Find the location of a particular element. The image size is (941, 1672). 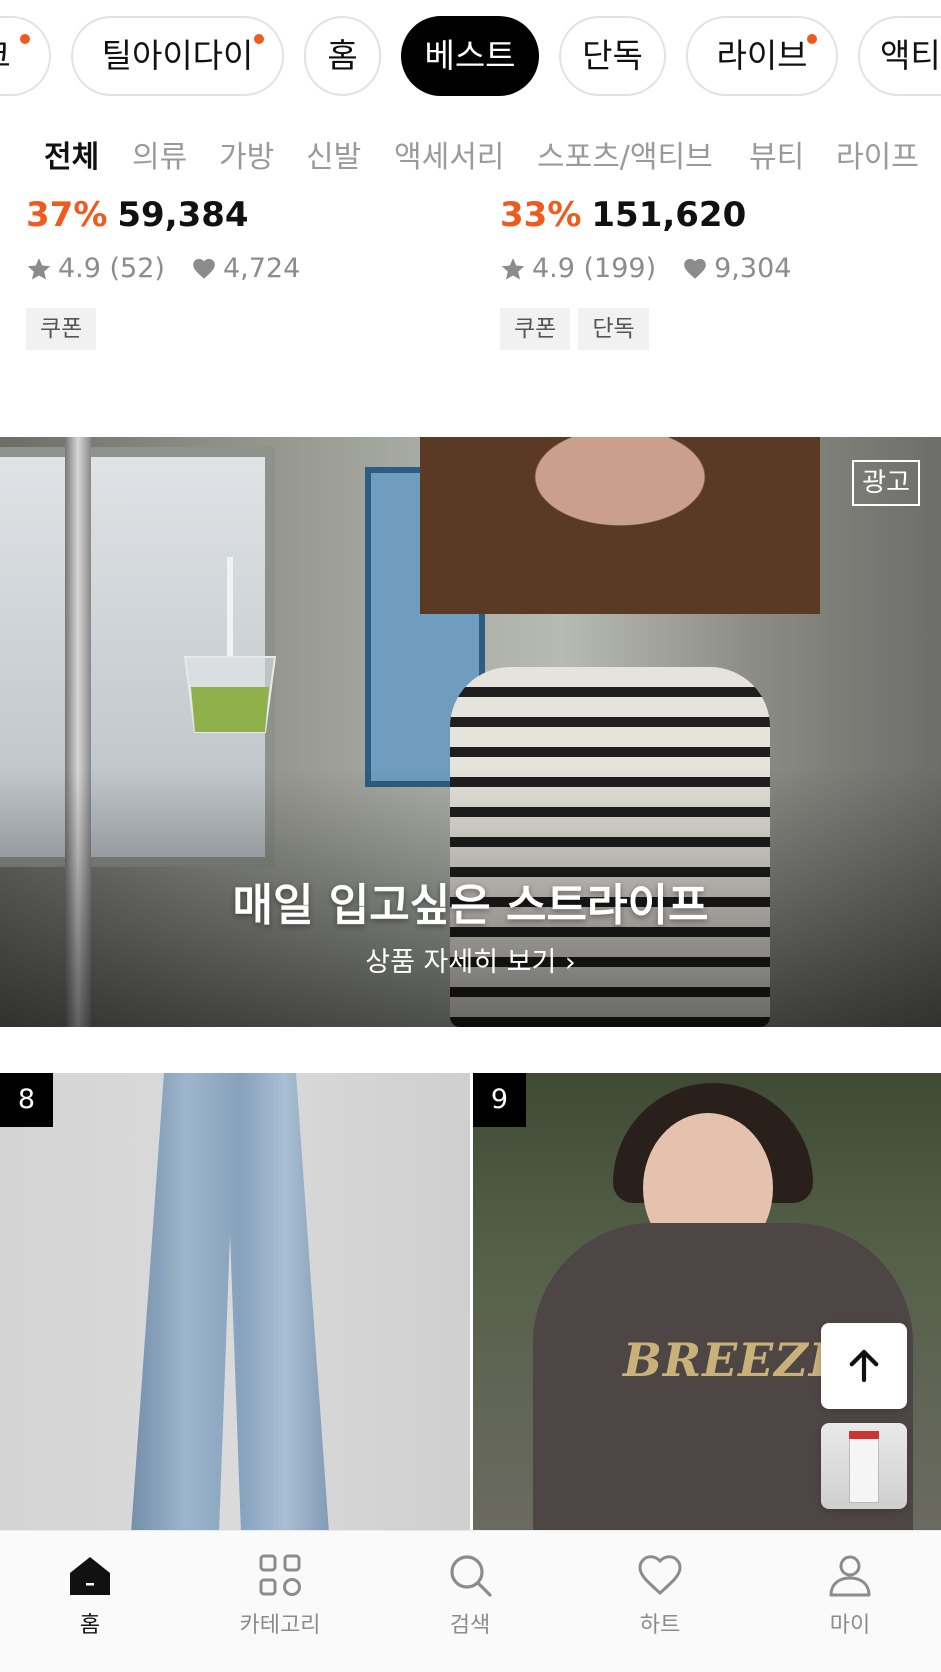

category-tabs: 전체 의류 가방 신발 액세서리 스포츠/액티브 뷰티 라이프 is located at coordinates (470, 154).